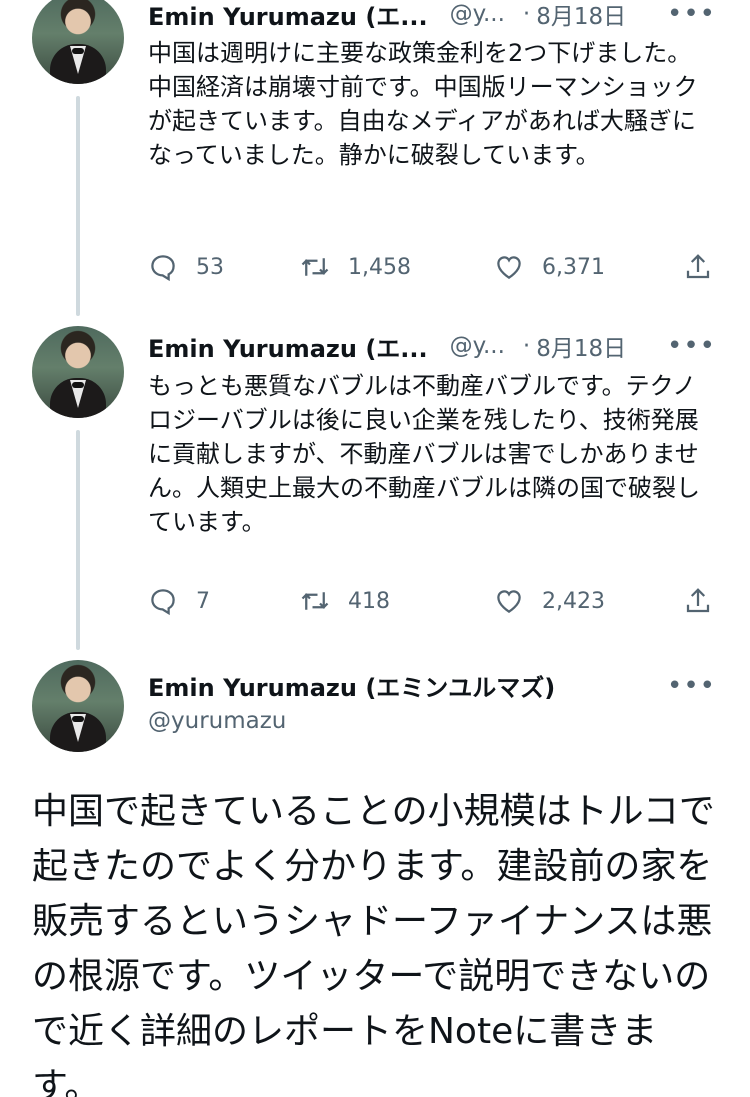 This screenshot has height=1097, width=750. I want to click on like-button: 6,371, so click(549, 267).